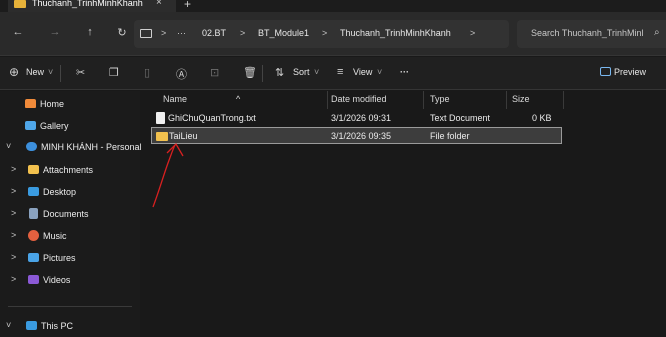 This screenshot has width=666, height=337. I want to click on title-bar: Thuchanh_TrinhMinhKhanh × +, so click(333, 6).